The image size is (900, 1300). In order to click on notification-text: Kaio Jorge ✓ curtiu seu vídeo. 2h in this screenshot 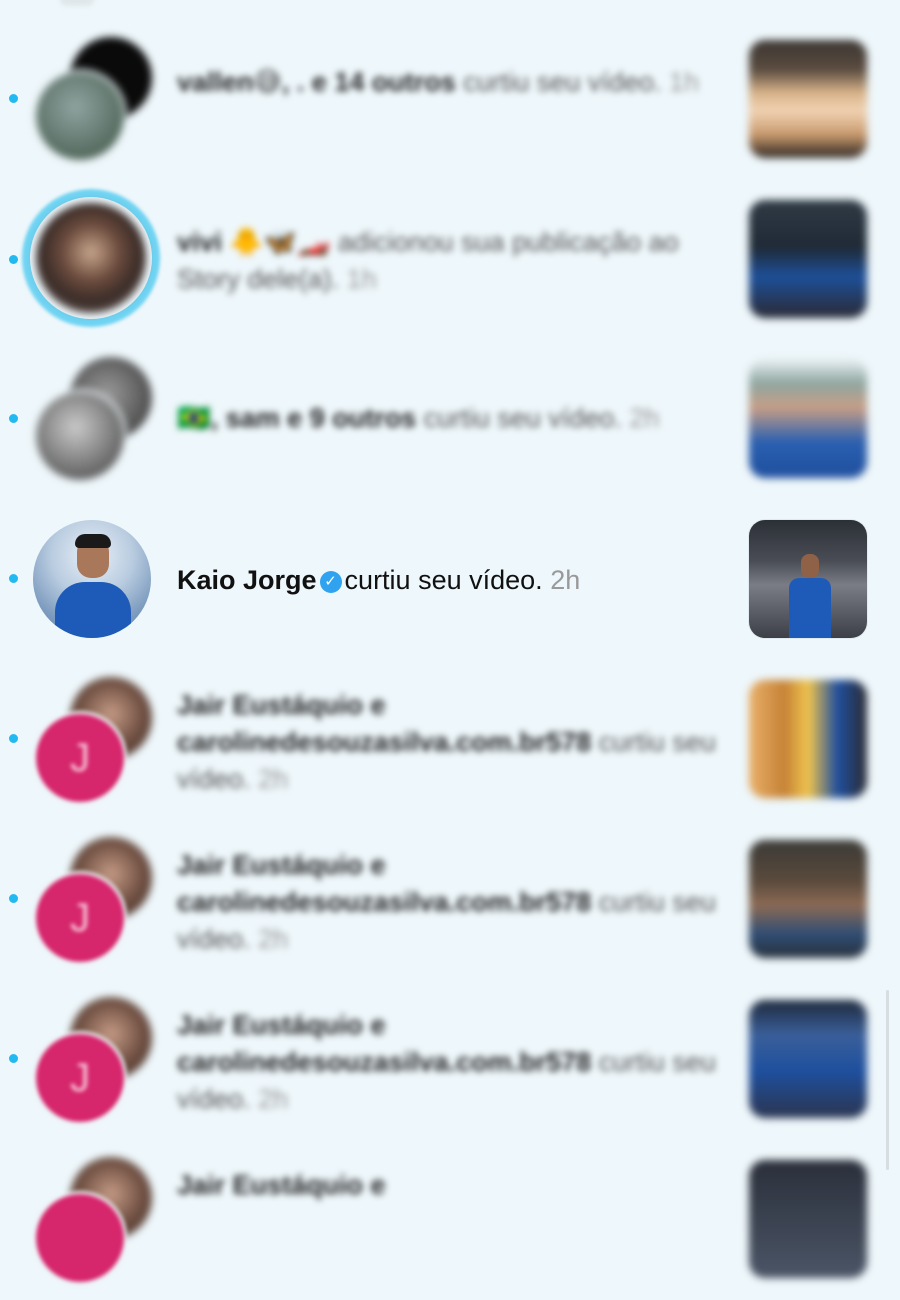, I will do `click(449, 580)`.